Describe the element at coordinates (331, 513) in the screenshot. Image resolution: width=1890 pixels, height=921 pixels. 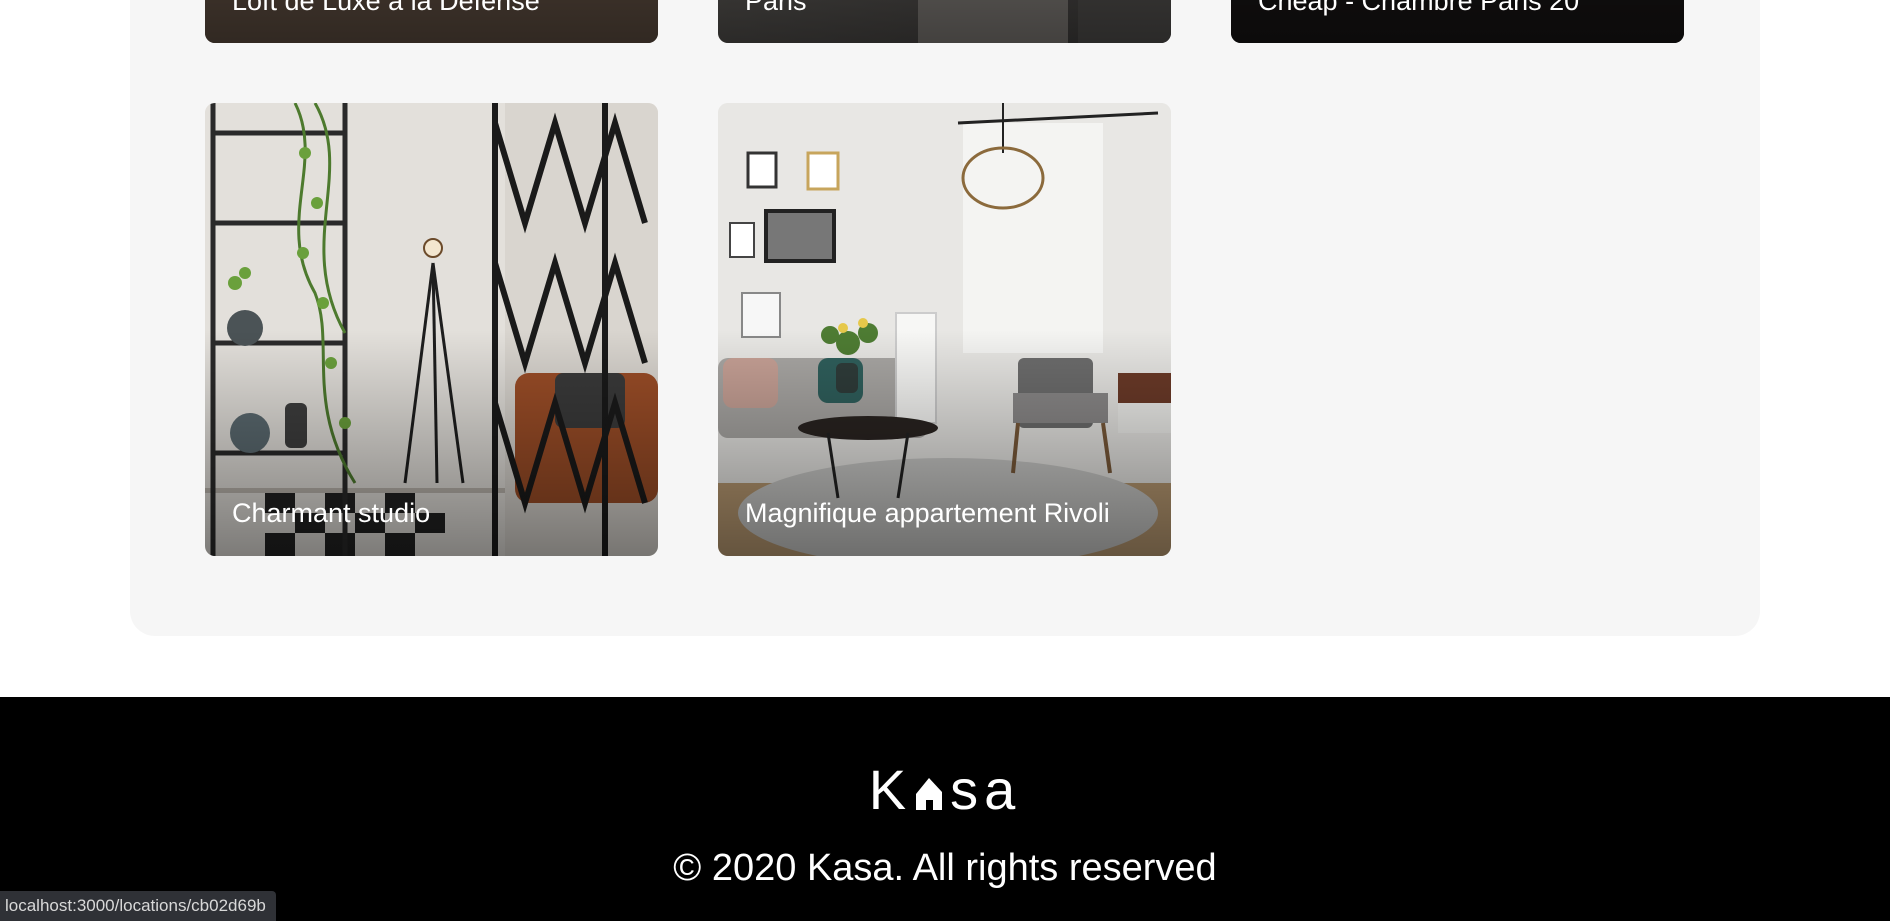
I see `location-card-title: Charmant studio` at that location.